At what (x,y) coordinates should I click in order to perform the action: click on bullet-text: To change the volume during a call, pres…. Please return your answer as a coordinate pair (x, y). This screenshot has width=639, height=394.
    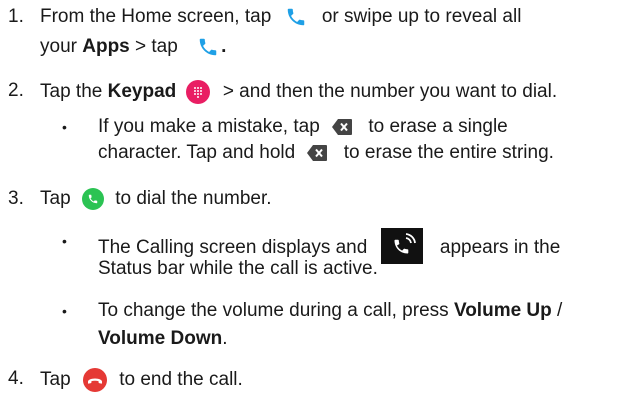
    Looking at the image, I should click on (273, 310).